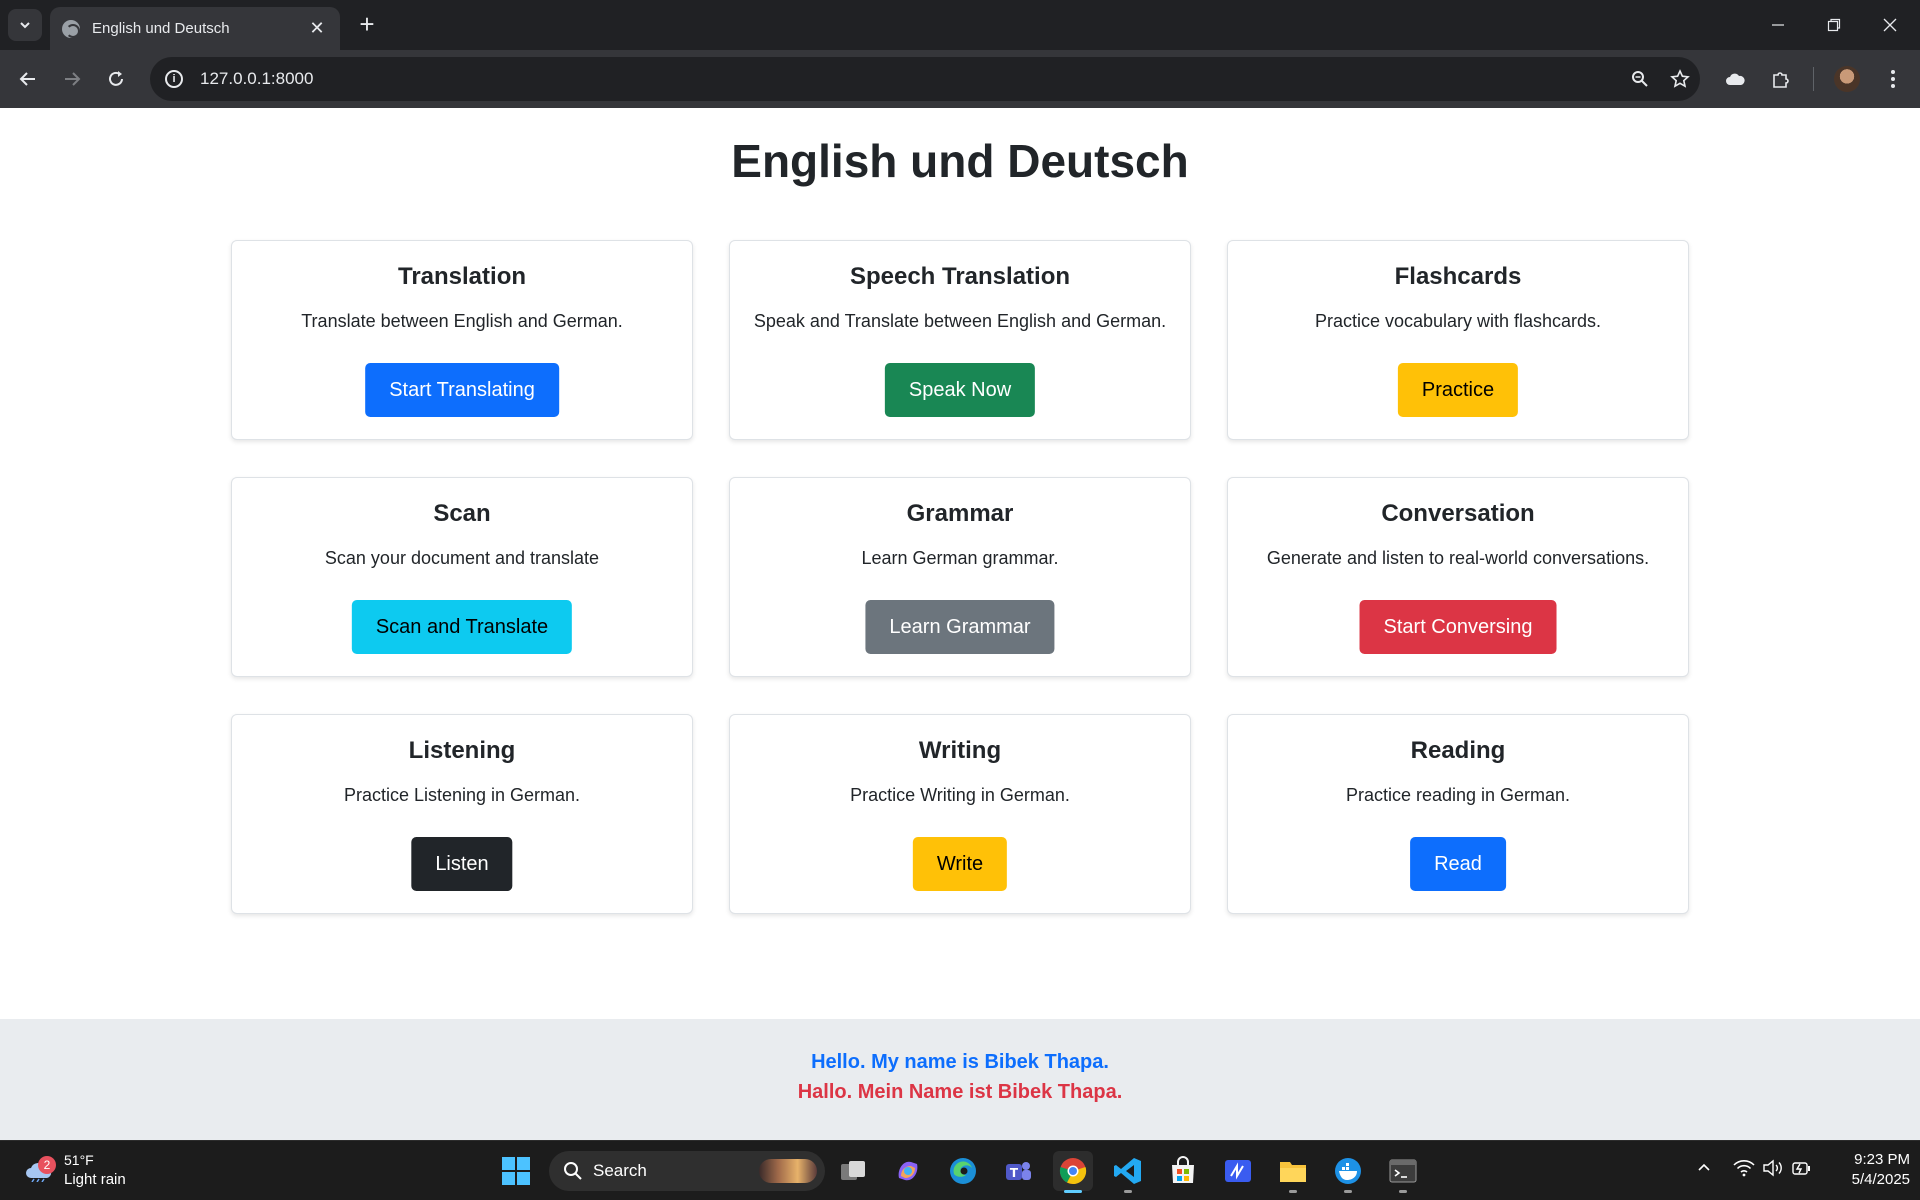 The height and width of the screenshot is (1200, 1920). Describe the element at coordinates (1847, 79) in the screenshot. I see `profile-avatar` at that location.